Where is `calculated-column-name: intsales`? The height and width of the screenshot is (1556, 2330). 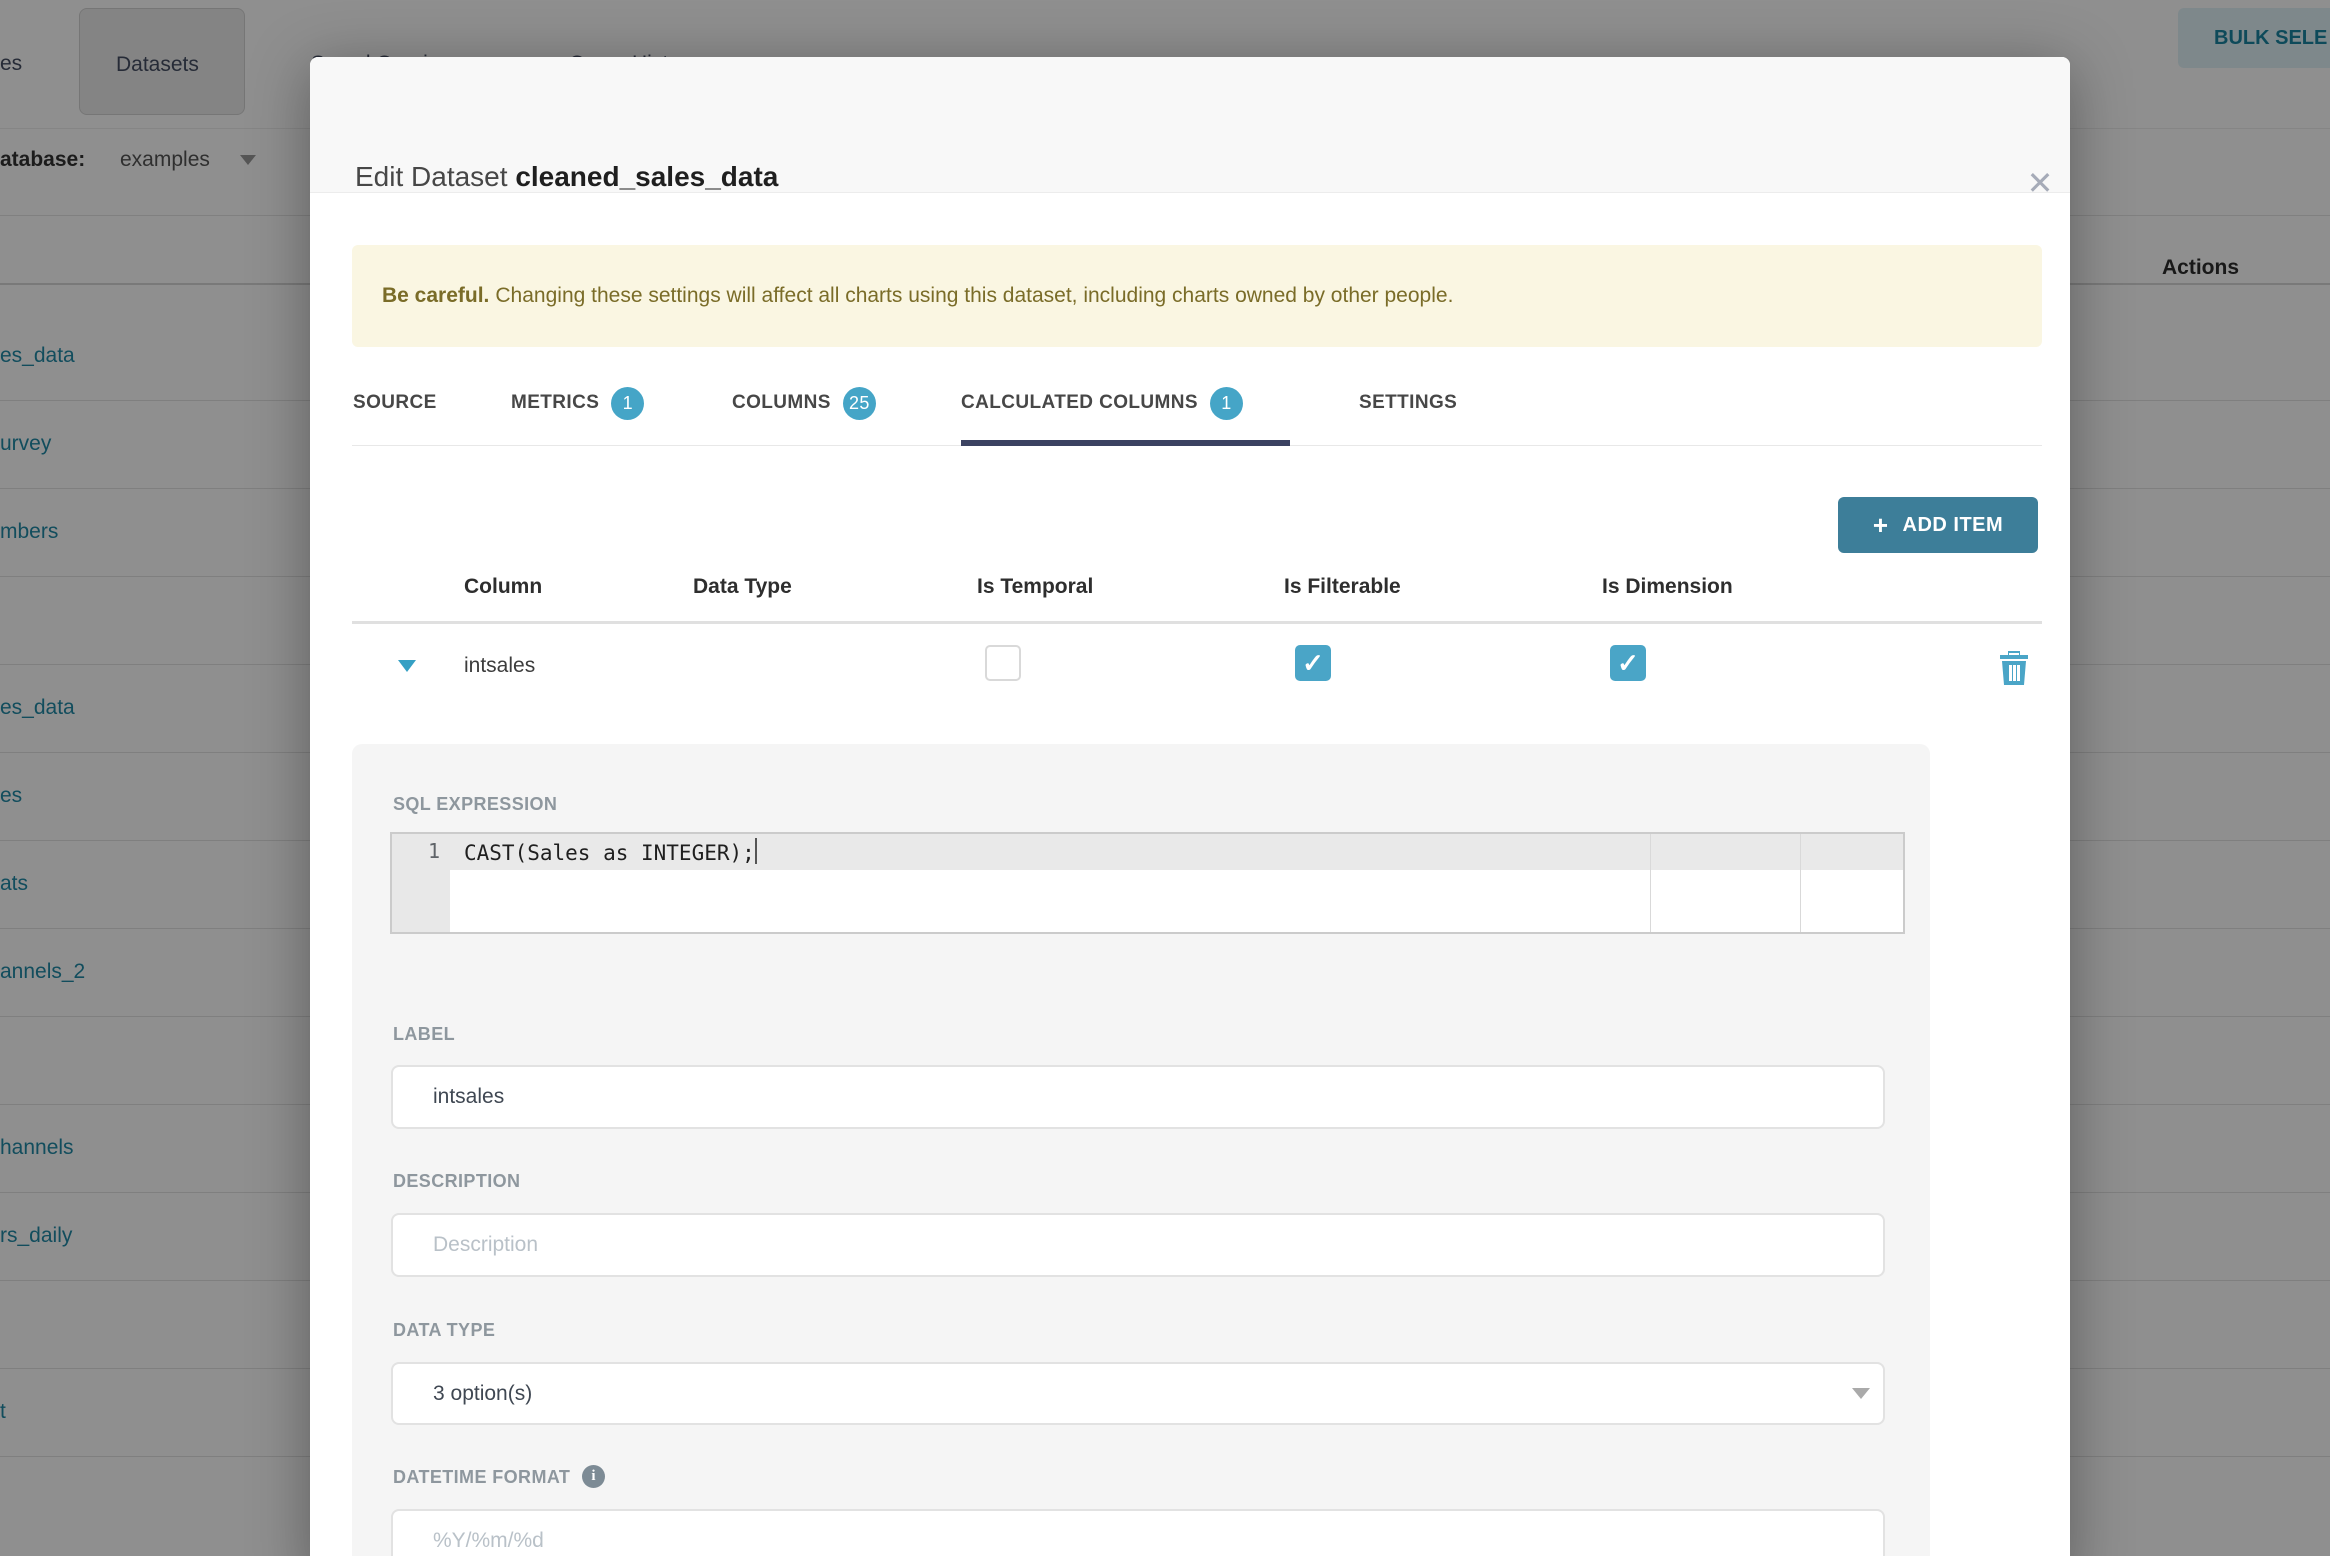
calculated-column-name: intsales is located at coordinates (500, 665).